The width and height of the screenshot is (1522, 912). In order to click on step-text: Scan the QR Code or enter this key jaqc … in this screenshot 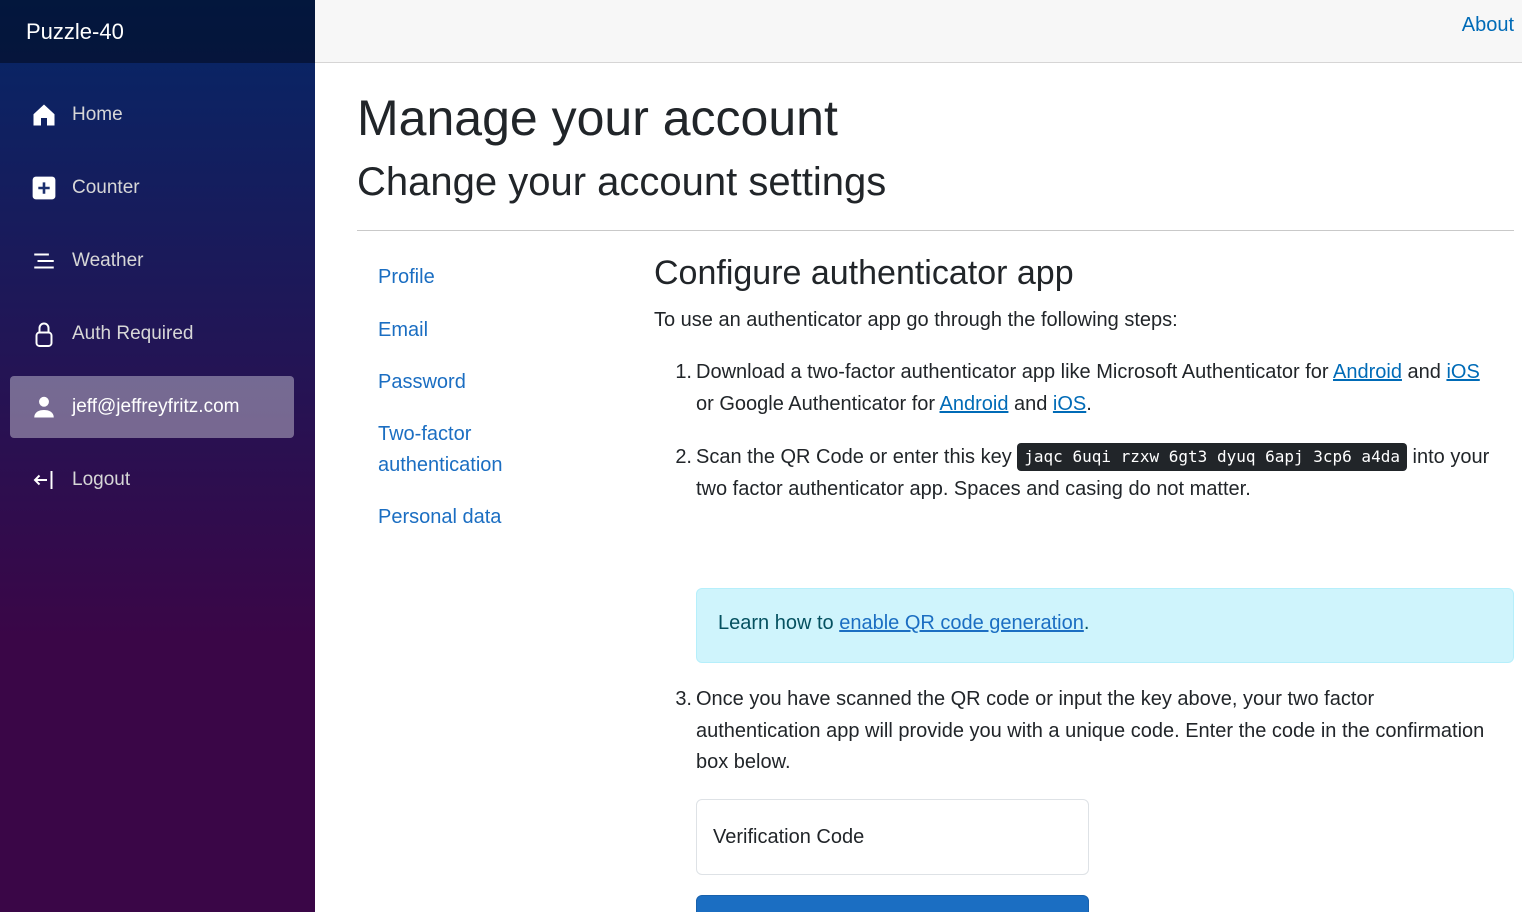, I will do `click(1093, 473)`.